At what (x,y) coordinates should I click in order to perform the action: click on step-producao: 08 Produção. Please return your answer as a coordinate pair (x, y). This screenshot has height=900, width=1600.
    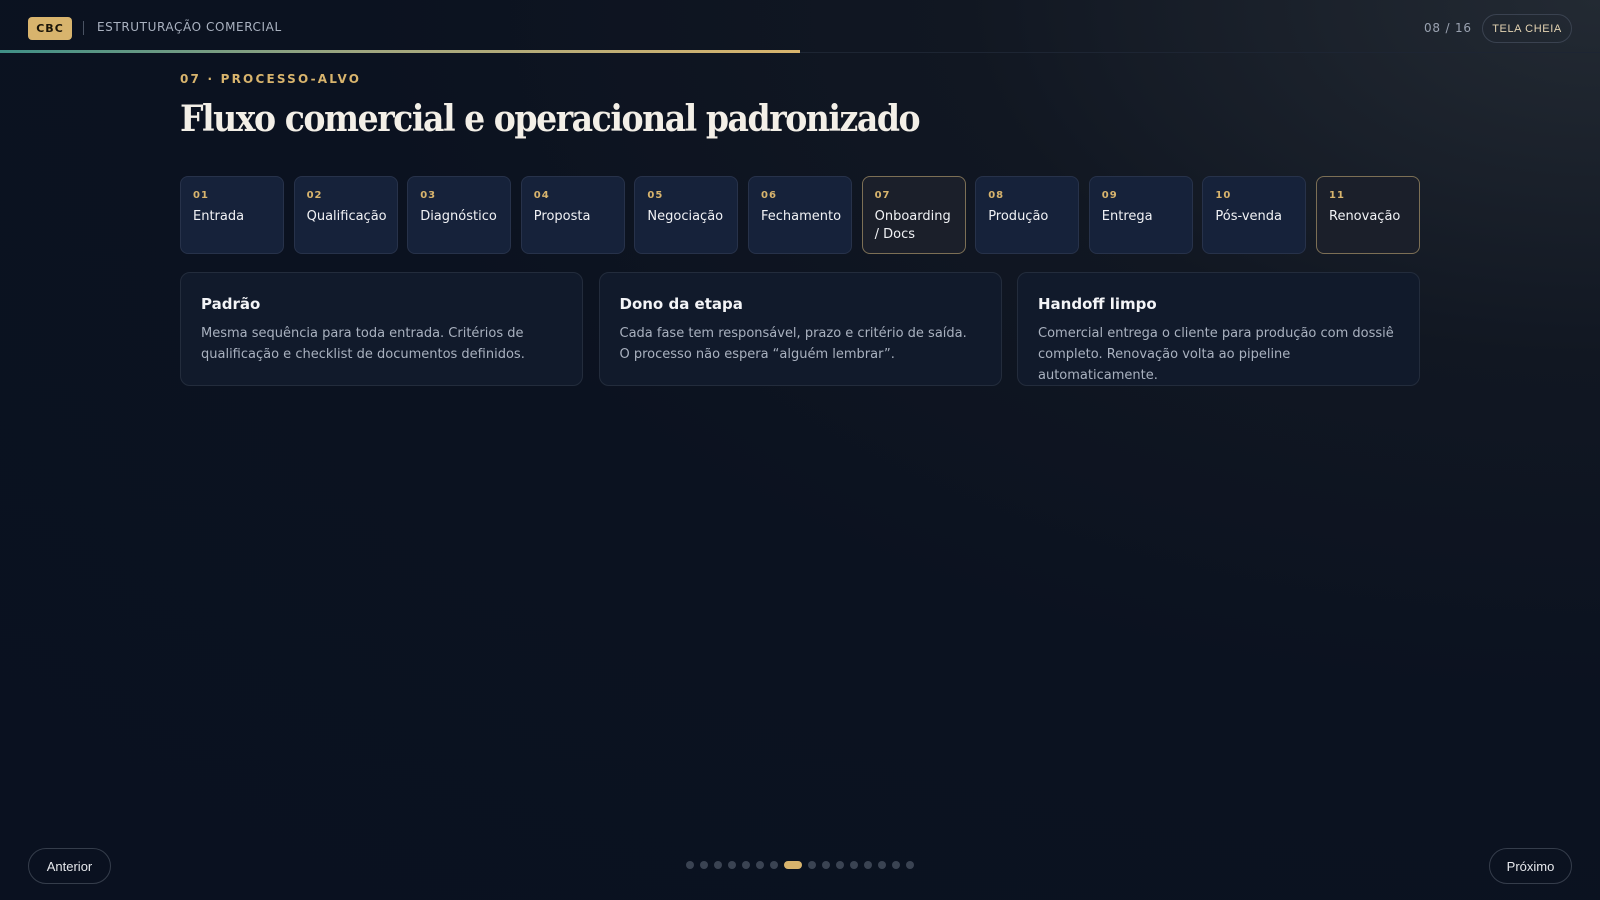
    Looking at the image, I should click on (1027, 215).